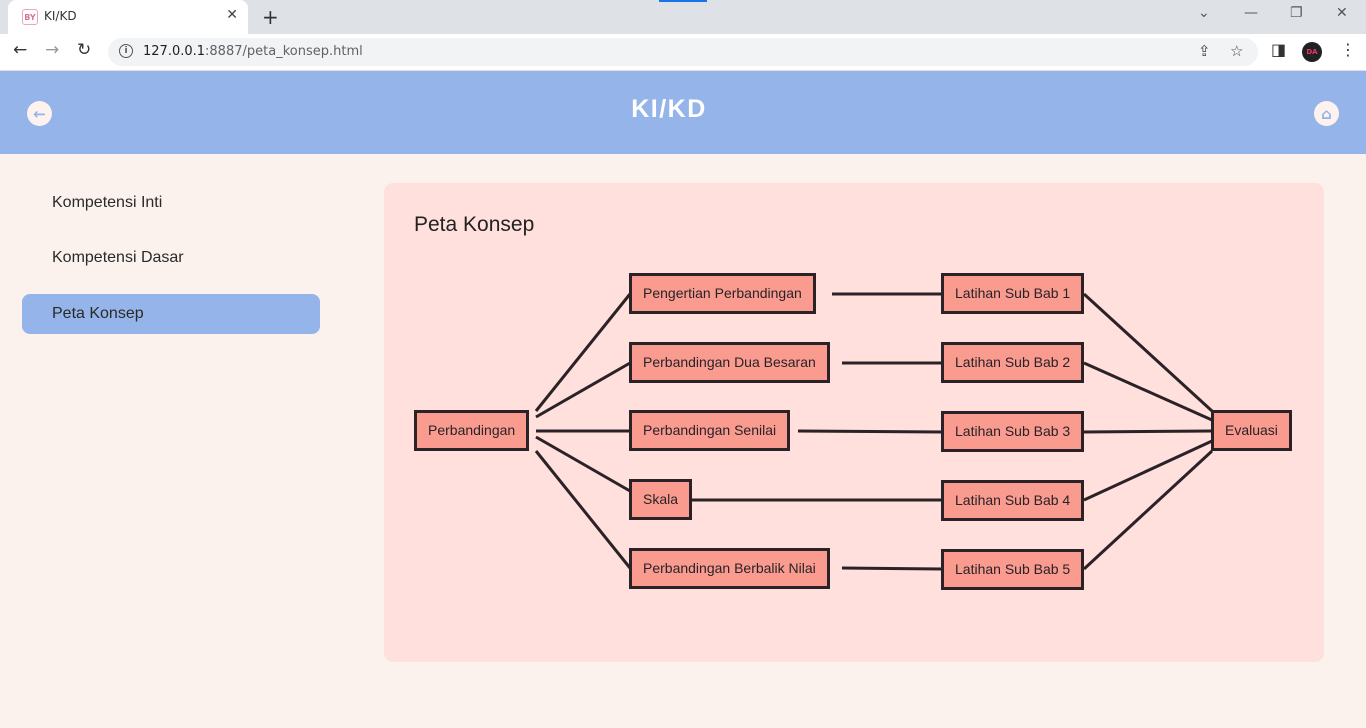 This screenshot has height=728, width=1366. I want to click on minimize-icon: —, so click(1251, 13).